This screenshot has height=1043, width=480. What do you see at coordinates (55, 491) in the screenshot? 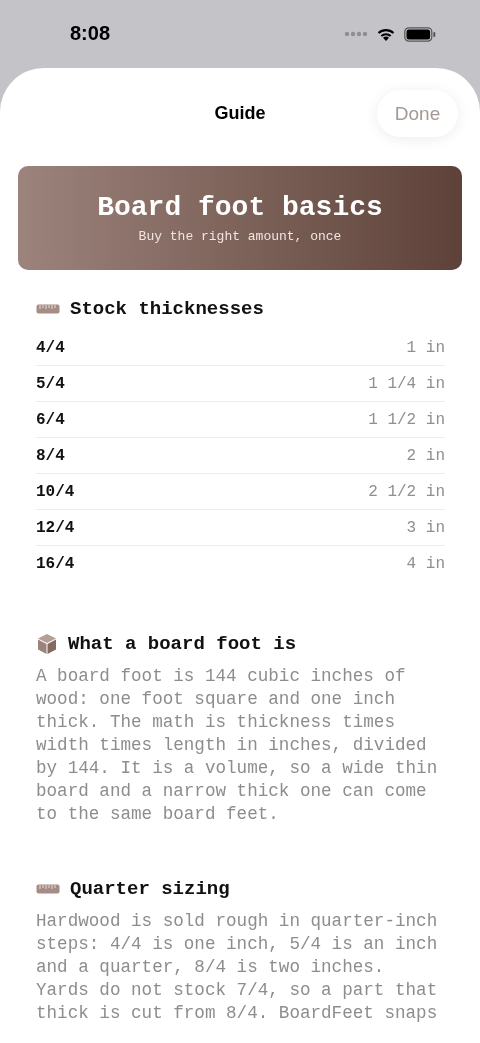
I see `thickness-label: 10/4` at bounding box center [55, 491].